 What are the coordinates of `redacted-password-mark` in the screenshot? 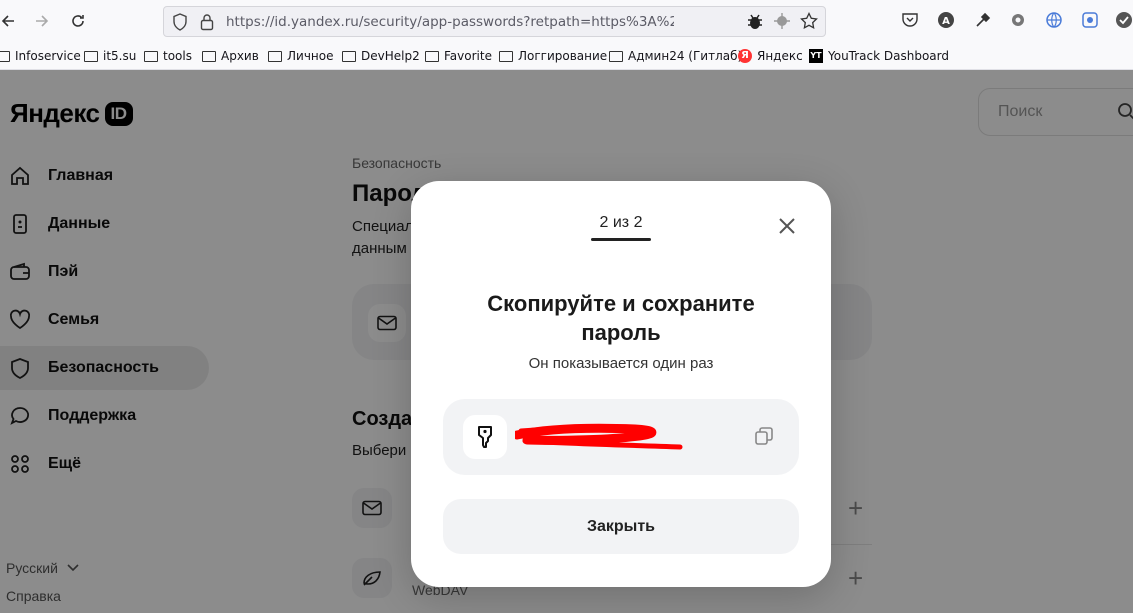 It's located at (598, 436).